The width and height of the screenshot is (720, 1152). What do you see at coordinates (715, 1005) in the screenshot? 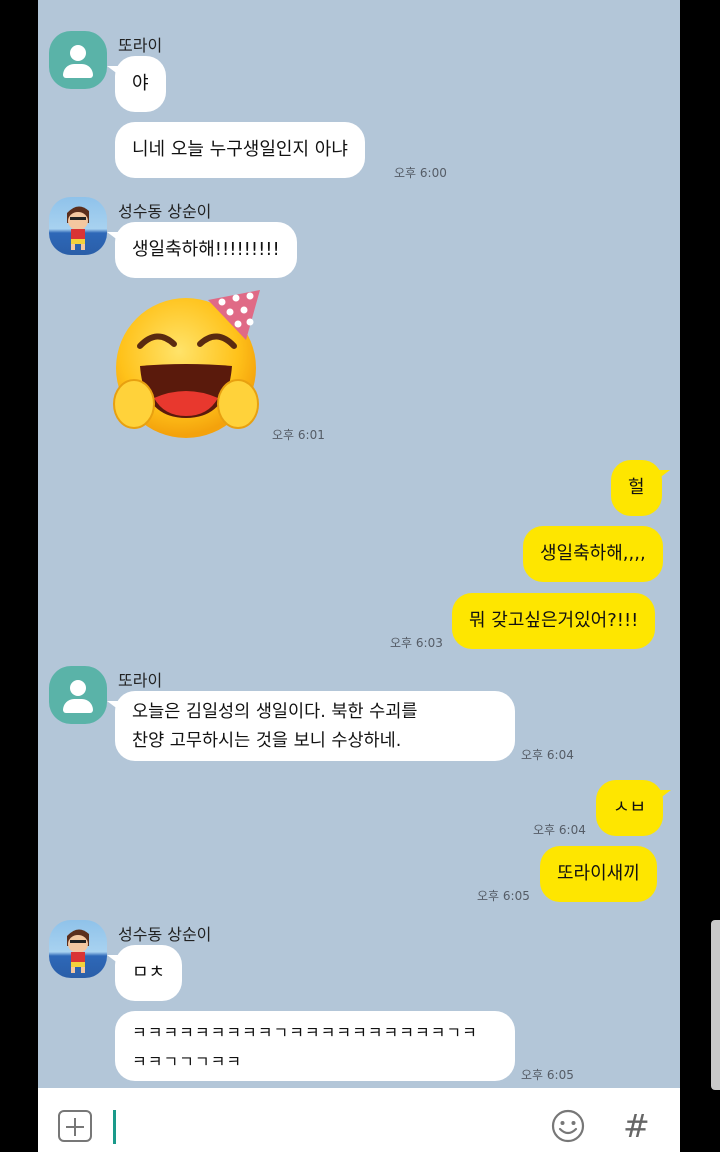
I see `edge-panel-handle` at bounding box center [715, 1005].